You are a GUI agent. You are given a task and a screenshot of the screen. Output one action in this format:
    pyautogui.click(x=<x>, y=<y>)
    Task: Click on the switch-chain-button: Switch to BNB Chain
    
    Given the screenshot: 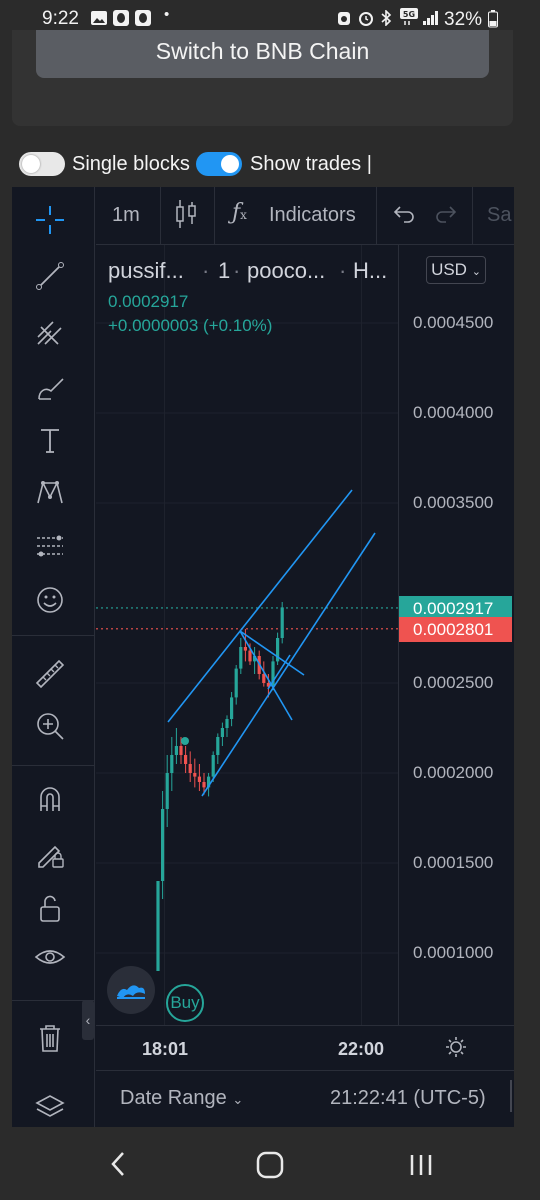 What is the action you would take?
    pyautogui.click(x=262, y=54)
    